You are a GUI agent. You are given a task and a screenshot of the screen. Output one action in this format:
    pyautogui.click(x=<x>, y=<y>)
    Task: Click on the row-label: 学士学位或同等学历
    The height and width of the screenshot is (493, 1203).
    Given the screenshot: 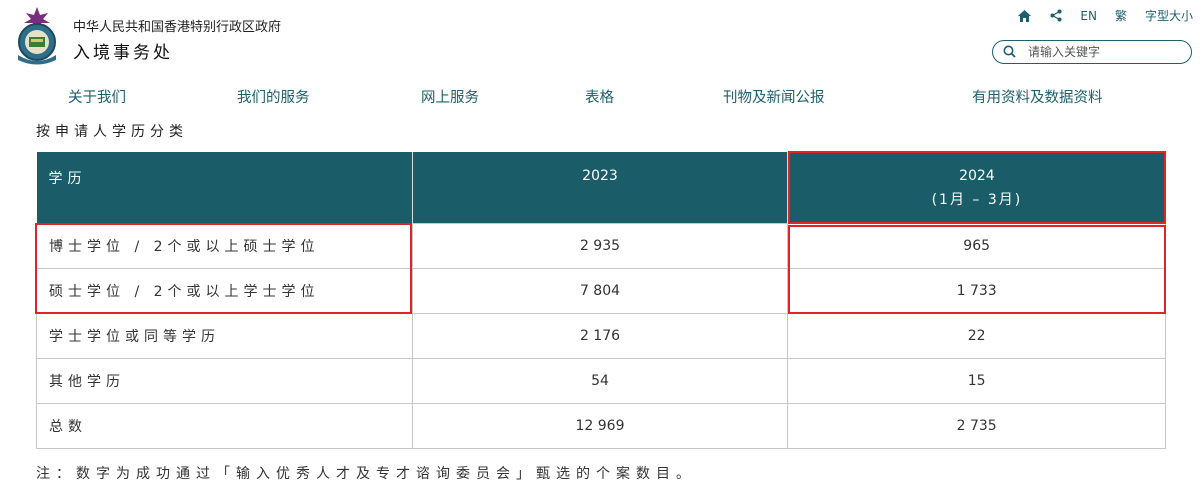 What is the action you would take?
    pyautogui.click(x=224, y=335)
    